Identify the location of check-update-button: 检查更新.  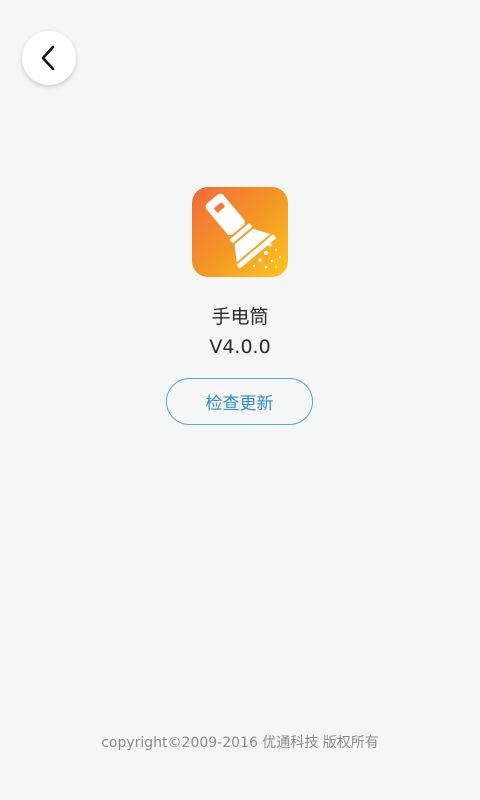
(239, 401).